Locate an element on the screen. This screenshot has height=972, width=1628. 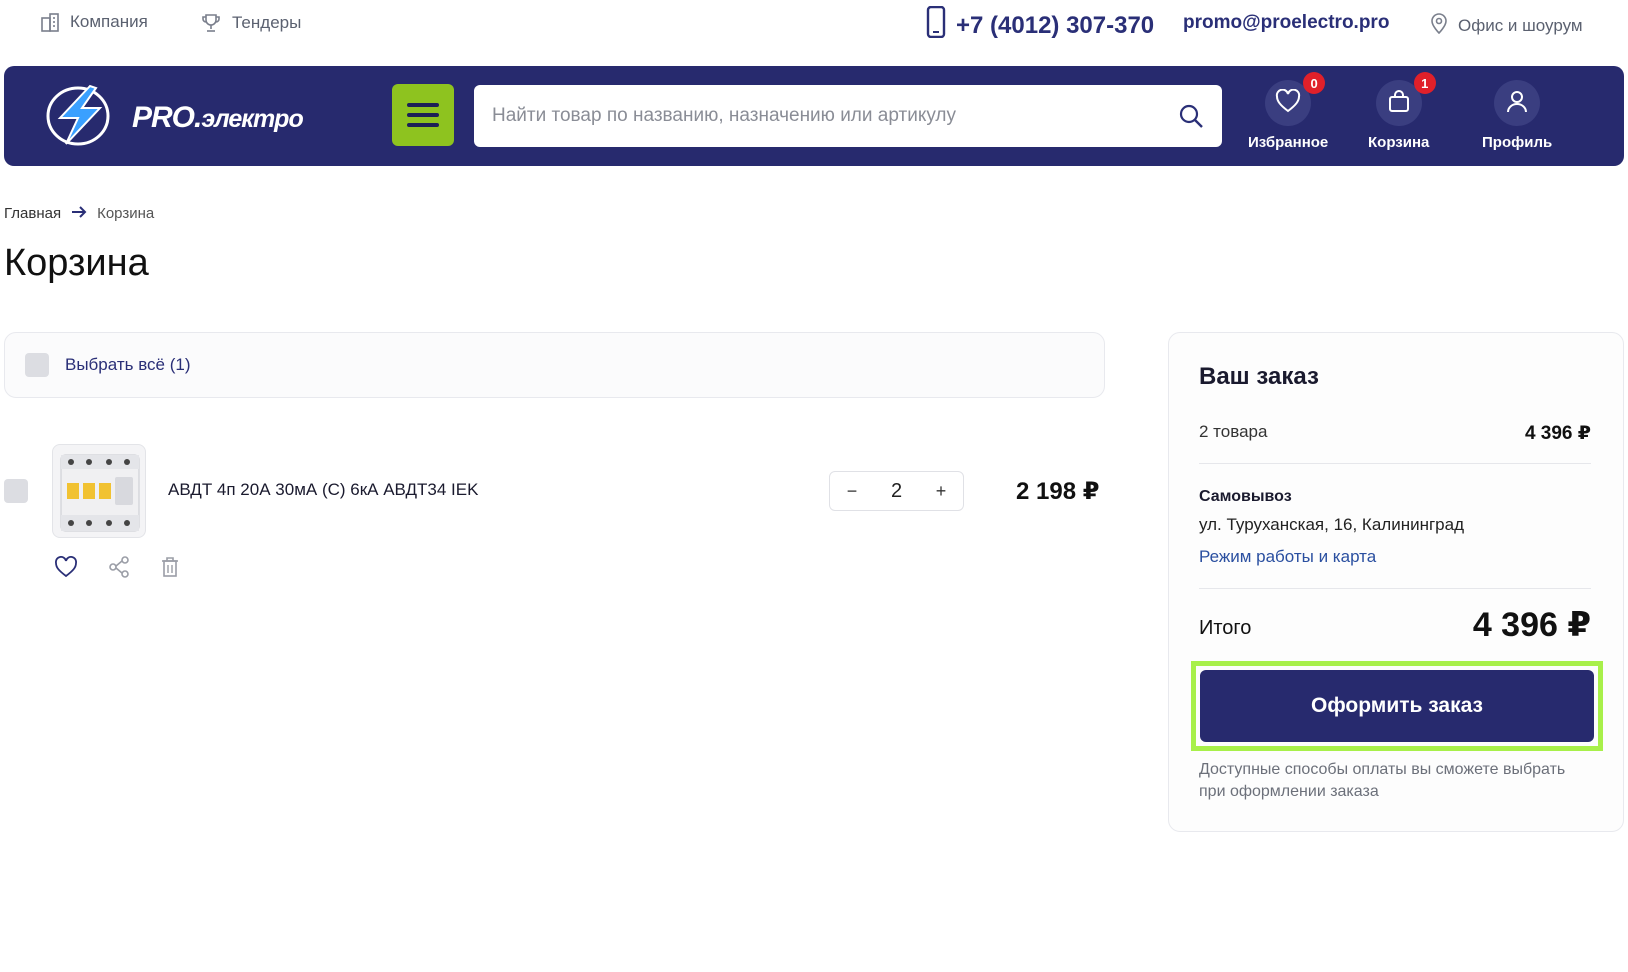
summary-title: Ваш заказ is located at coordinates (1259, 376).